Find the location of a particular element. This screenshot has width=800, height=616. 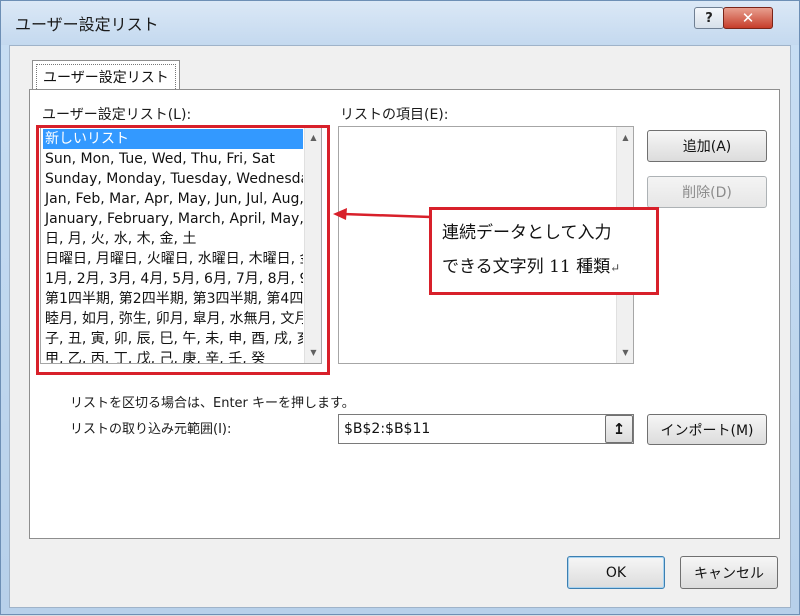

list-item: 睦月, 如月, 弥生, 卯月, 皐月, 水無月, 文月 is located at coordinates (173, 319).